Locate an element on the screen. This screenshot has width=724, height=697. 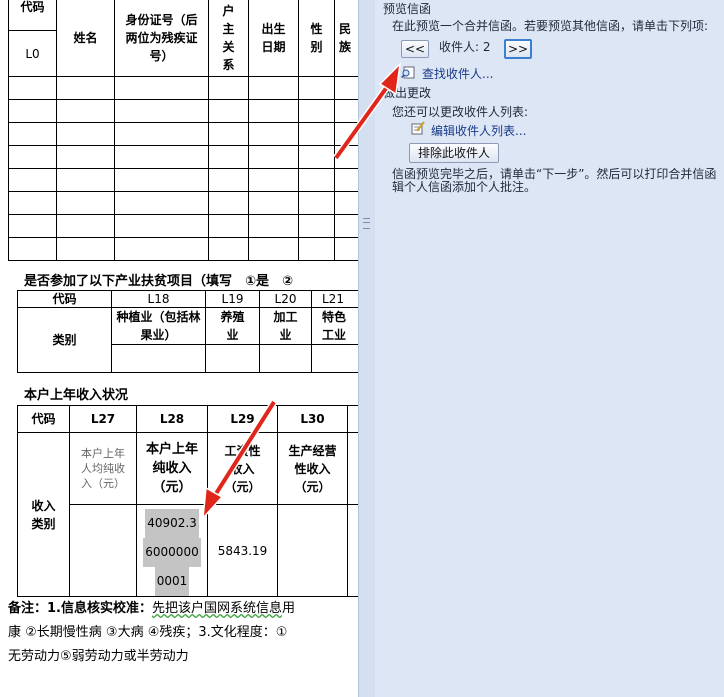
remarks-text-3: 无劳动力⑤弱劳动力或半劳动力 is located at coordinates (98, 656).